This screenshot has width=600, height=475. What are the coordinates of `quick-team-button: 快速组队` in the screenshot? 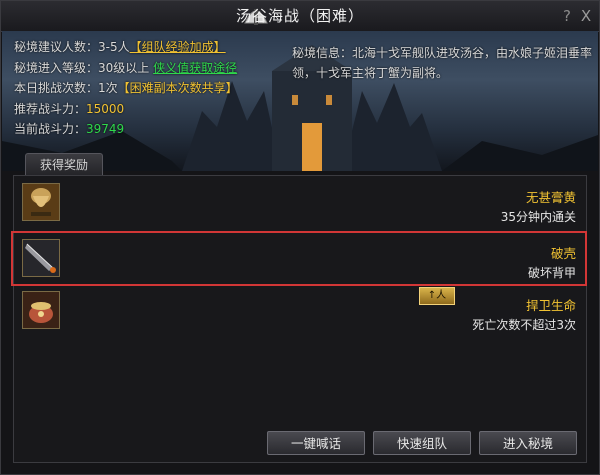 It's located at (422, 443).